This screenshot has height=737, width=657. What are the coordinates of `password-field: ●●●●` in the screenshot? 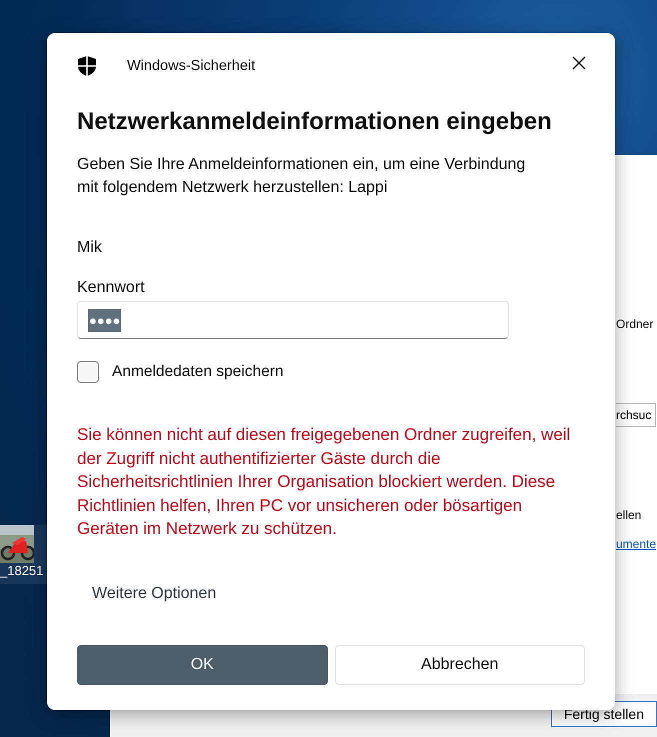 It's located at (293, 320).